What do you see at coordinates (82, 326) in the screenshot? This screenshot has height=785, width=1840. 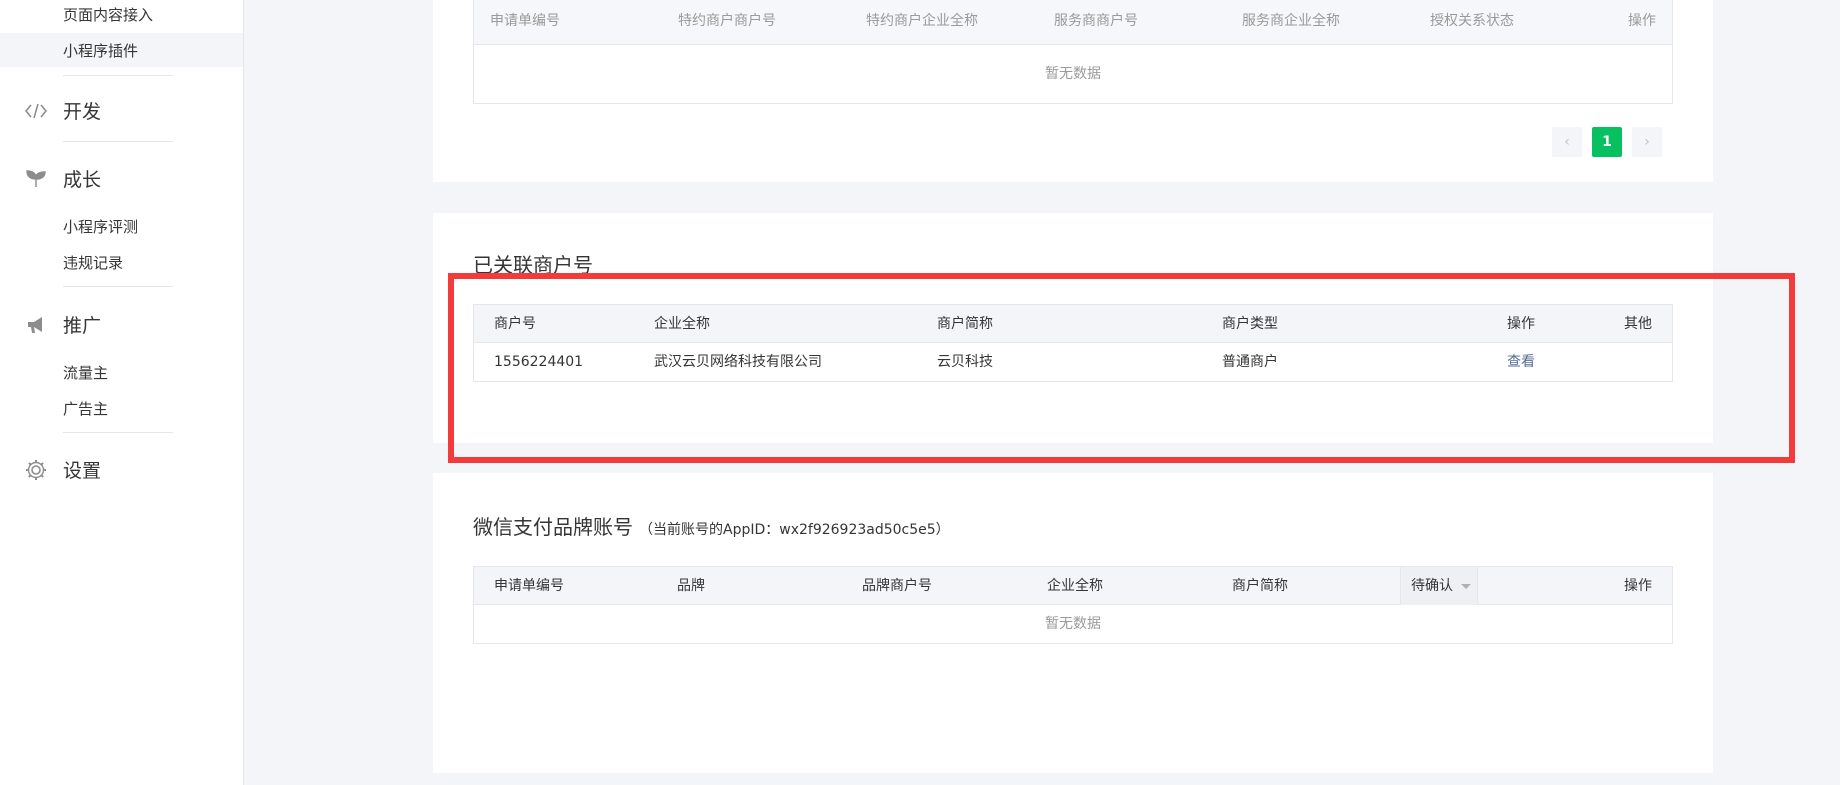 I see `sidebar-section-label: 推广` at bounding box center [82, 326].